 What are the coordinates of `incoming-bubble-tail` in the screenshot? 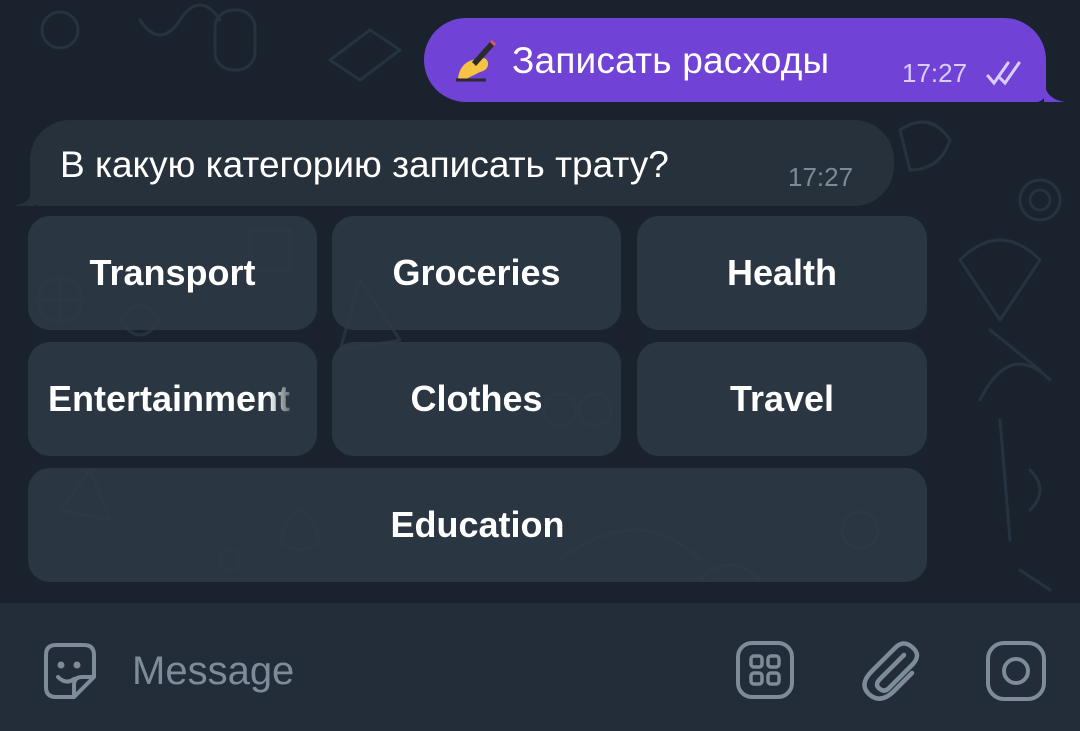 It's located at (23, 196).